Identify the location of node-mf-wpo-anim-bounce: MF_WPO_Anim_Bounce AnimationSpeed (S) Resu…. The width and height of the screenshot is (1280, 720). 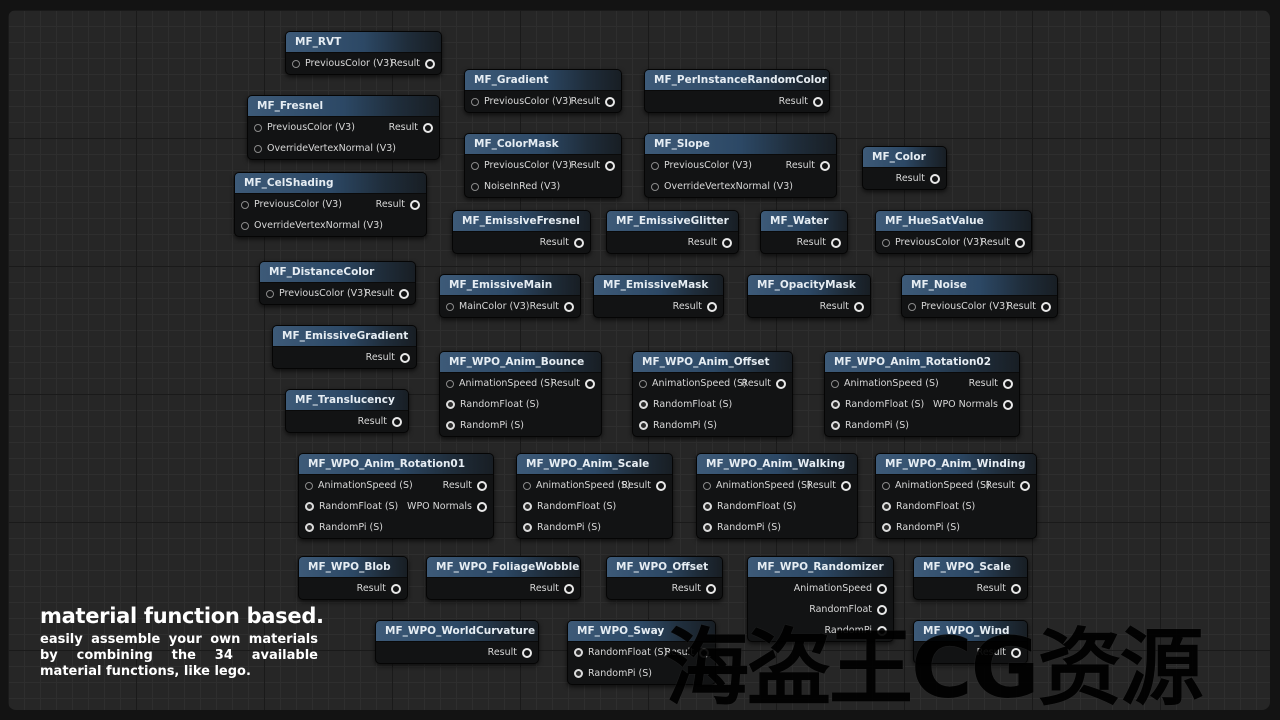
(520, 394).